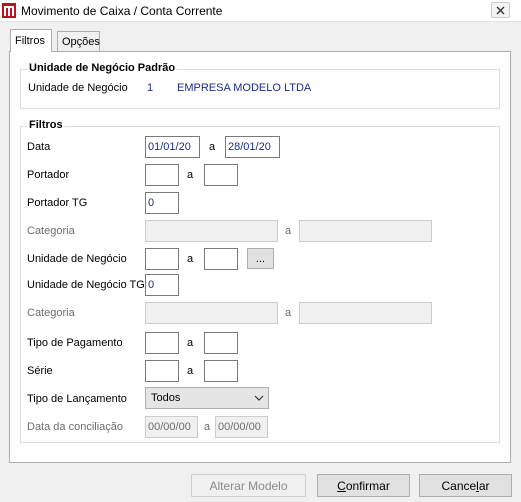  Describe the element at coordinates (162, 285) in the screenshot. I see `unidade-tg-input: 0` at that location.